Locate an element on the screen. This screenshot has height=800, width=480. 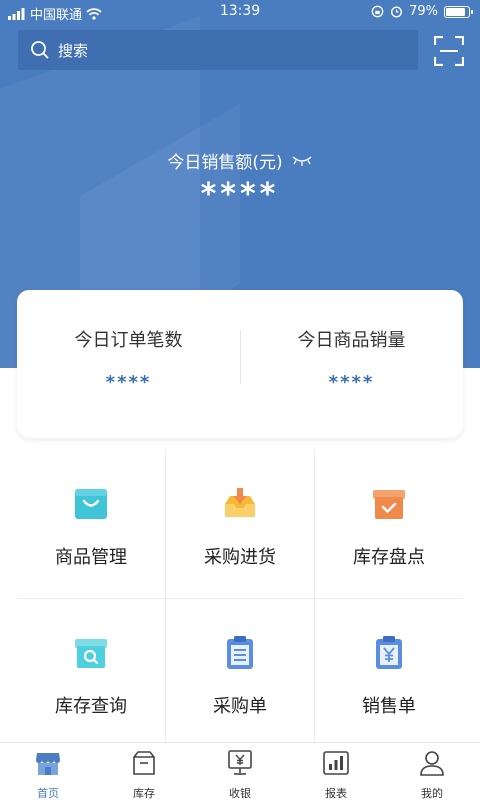
orders-stat: 今日订单笔数 **** is located at coordinates (128, 359).